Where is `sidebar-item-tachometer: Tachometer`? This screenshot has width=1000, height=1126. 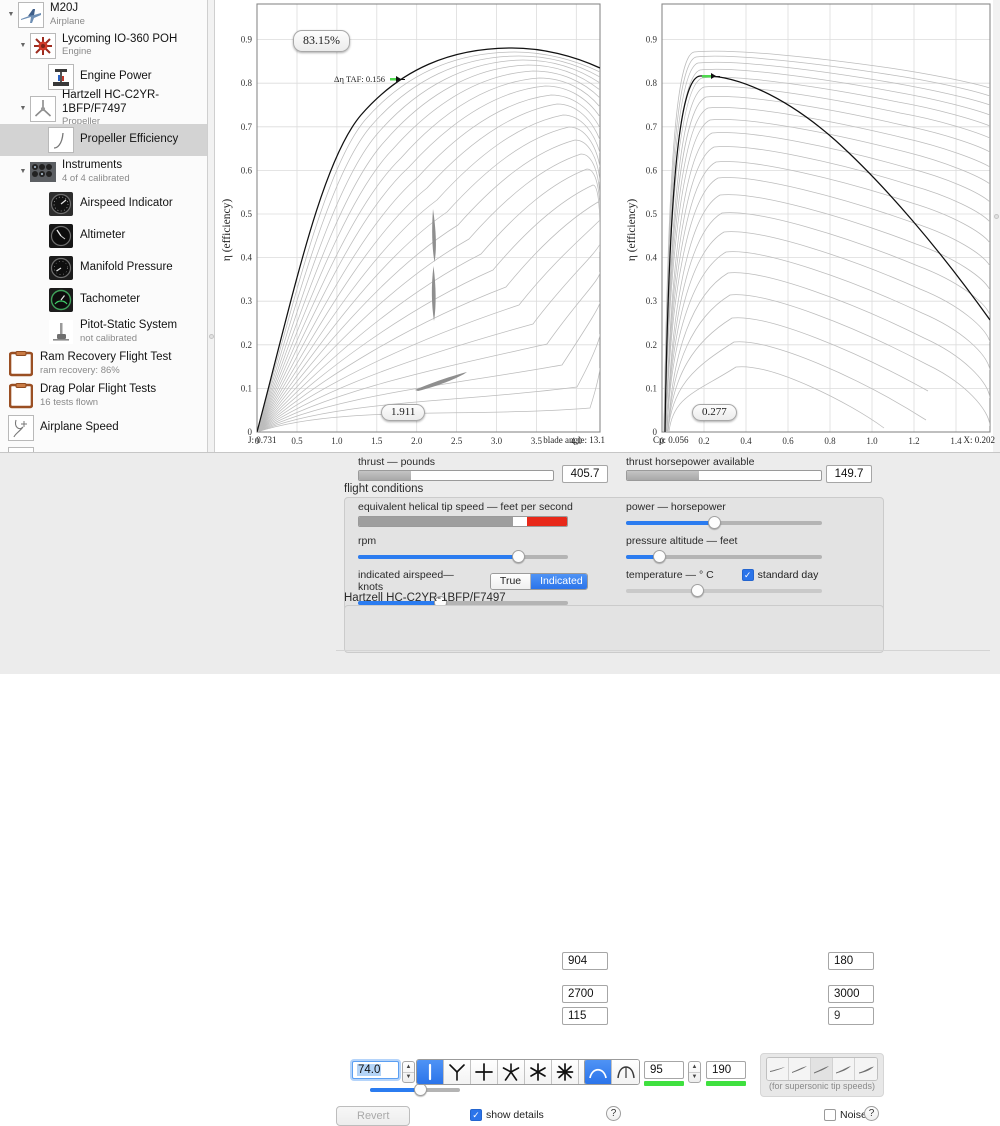
sidebar-item-tachometer: Tachometer is located at coordinates (103, 300).